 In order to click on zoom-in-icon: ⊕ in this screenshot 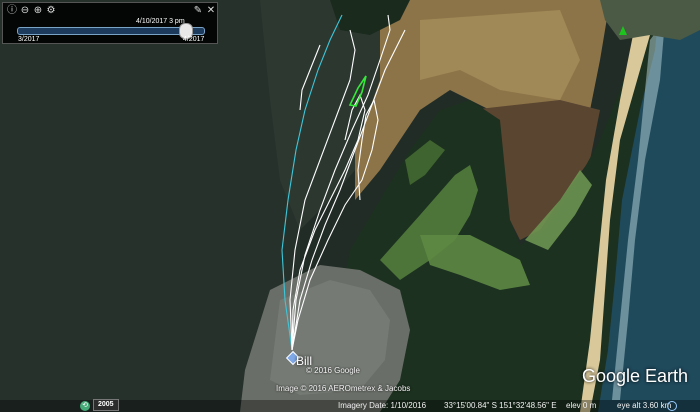, I will do `click(38, 11)`.